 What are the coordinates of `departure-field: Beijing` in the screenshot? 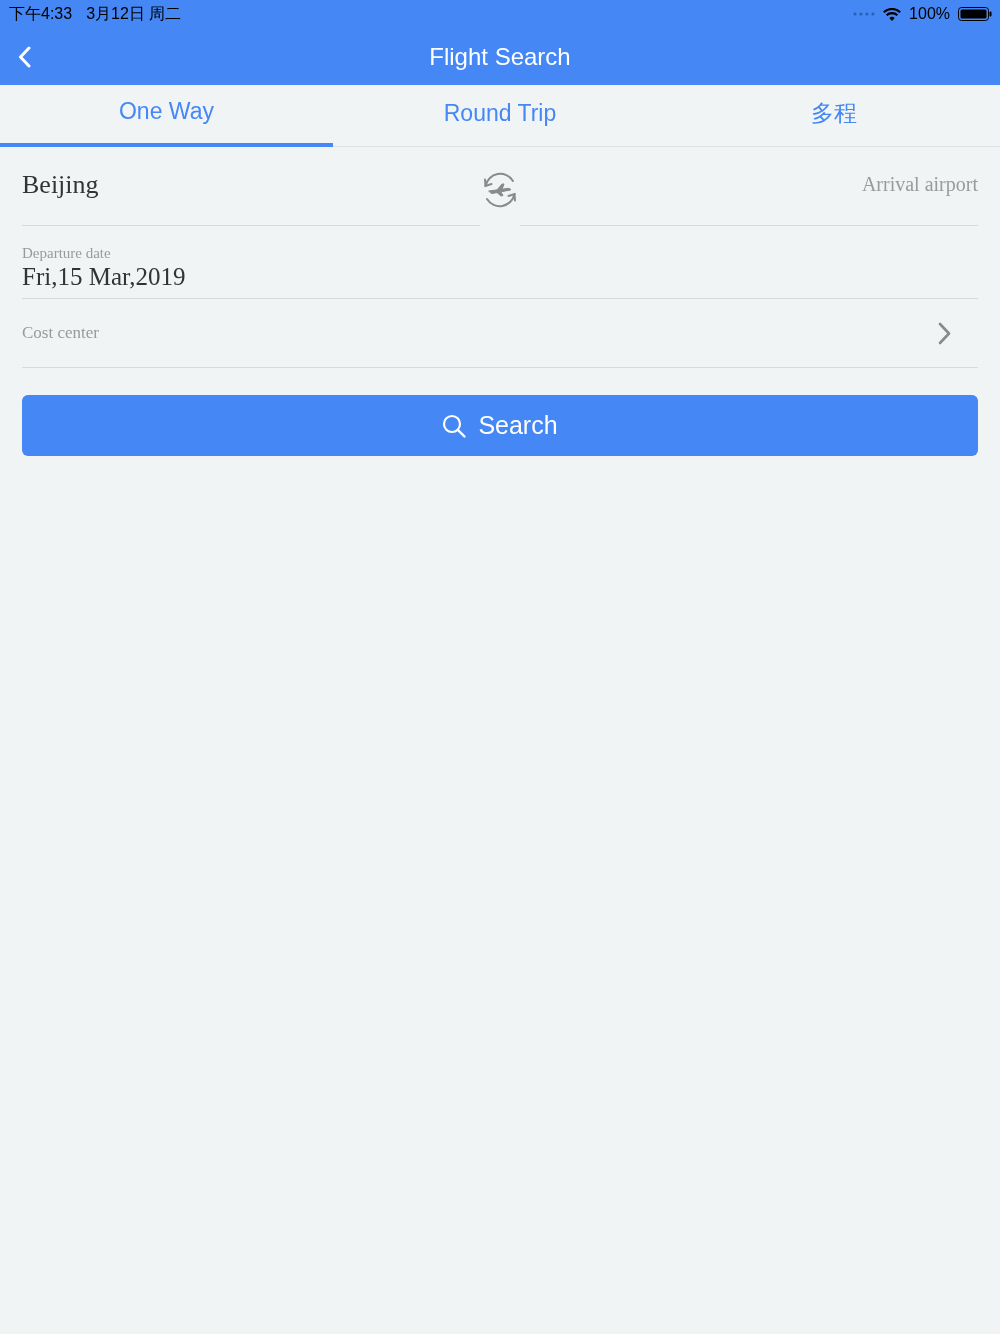 It's located at (251, 186).